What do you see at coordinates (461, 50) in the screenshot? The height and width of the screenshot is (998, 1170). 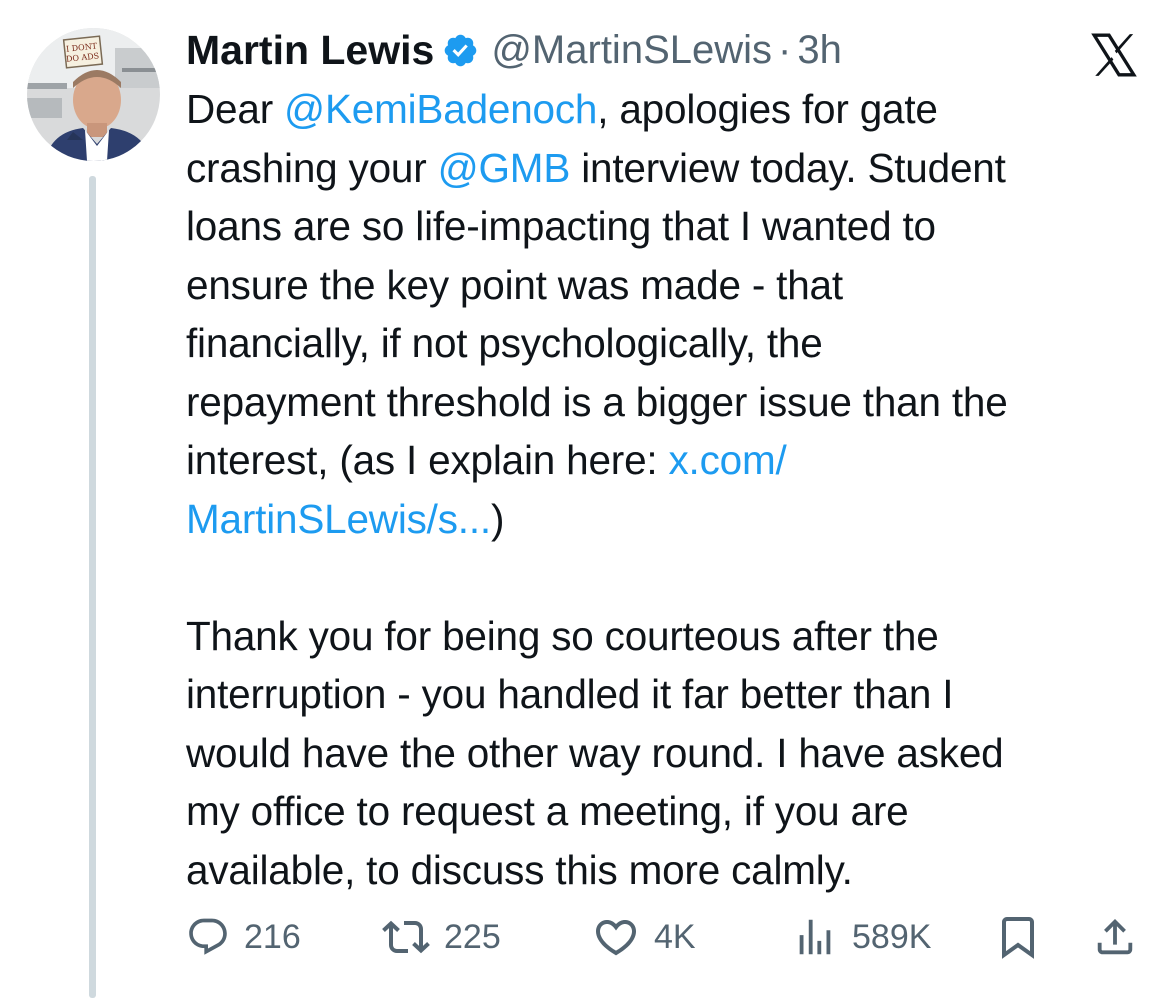 I see `verified-badge-icon` at bounding box center [461, 50].